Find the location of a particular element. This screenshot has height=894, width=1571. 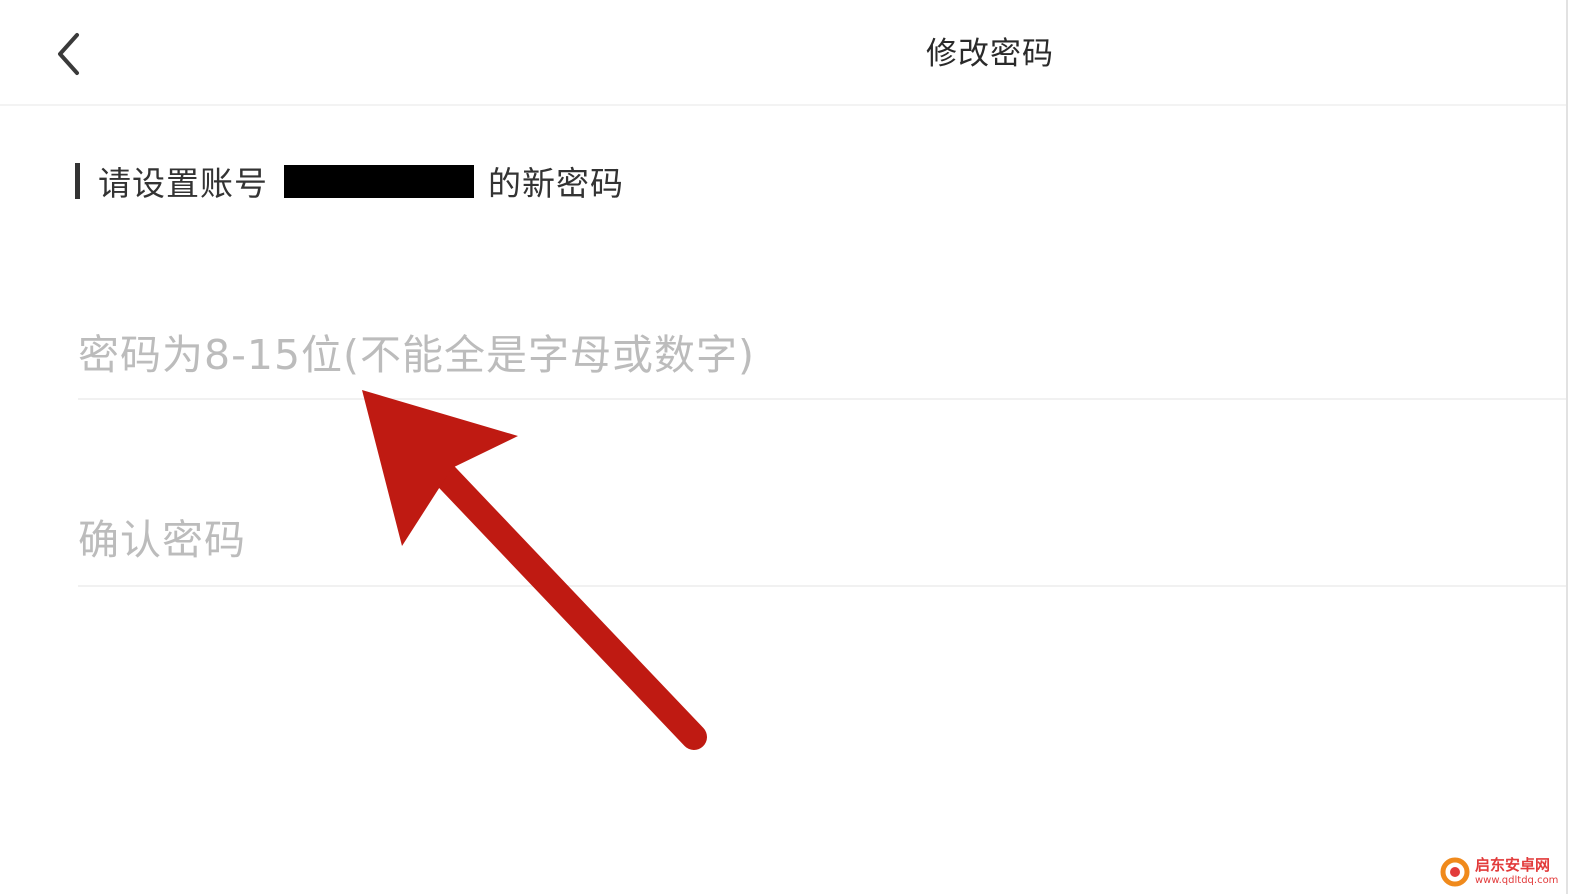

new-password-input is located at coordinates (822, 355).